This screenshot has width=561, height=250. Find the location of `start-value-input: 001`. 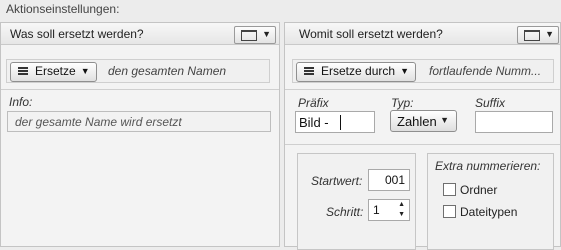

start-value-input: 001 is located at coordinates (389, 180).